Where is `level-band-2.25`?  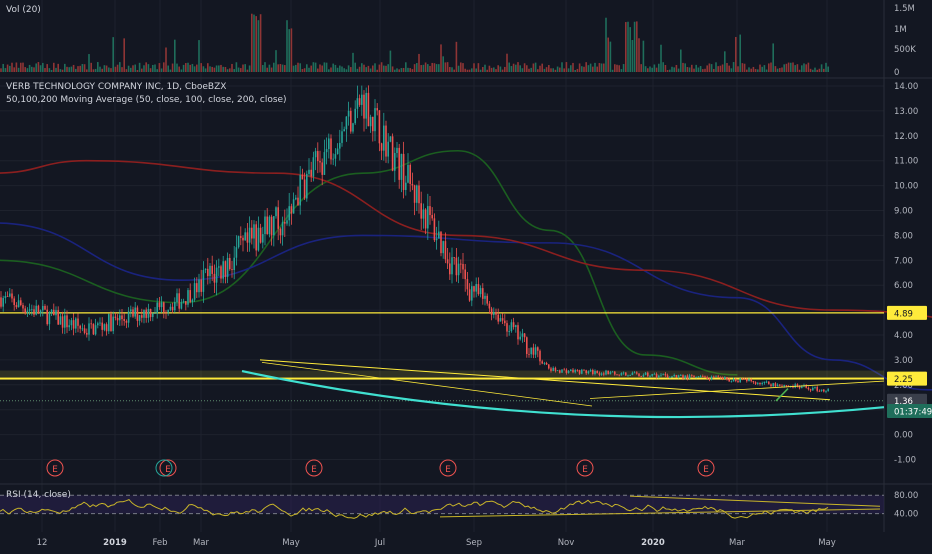
level-band-2.25 is located at coordinates (442, 374).